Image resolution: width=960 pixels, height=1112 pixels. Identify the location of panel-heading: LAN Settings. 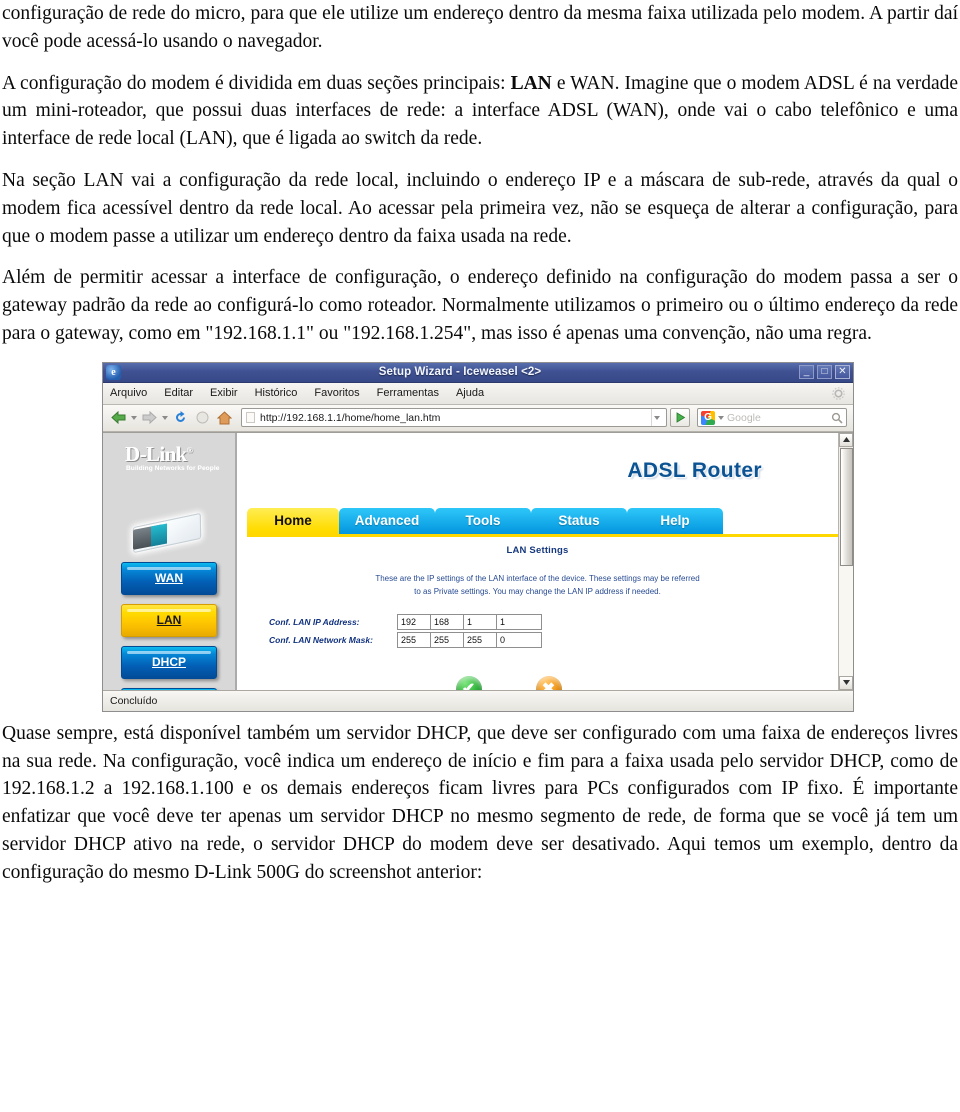
(537, 550).